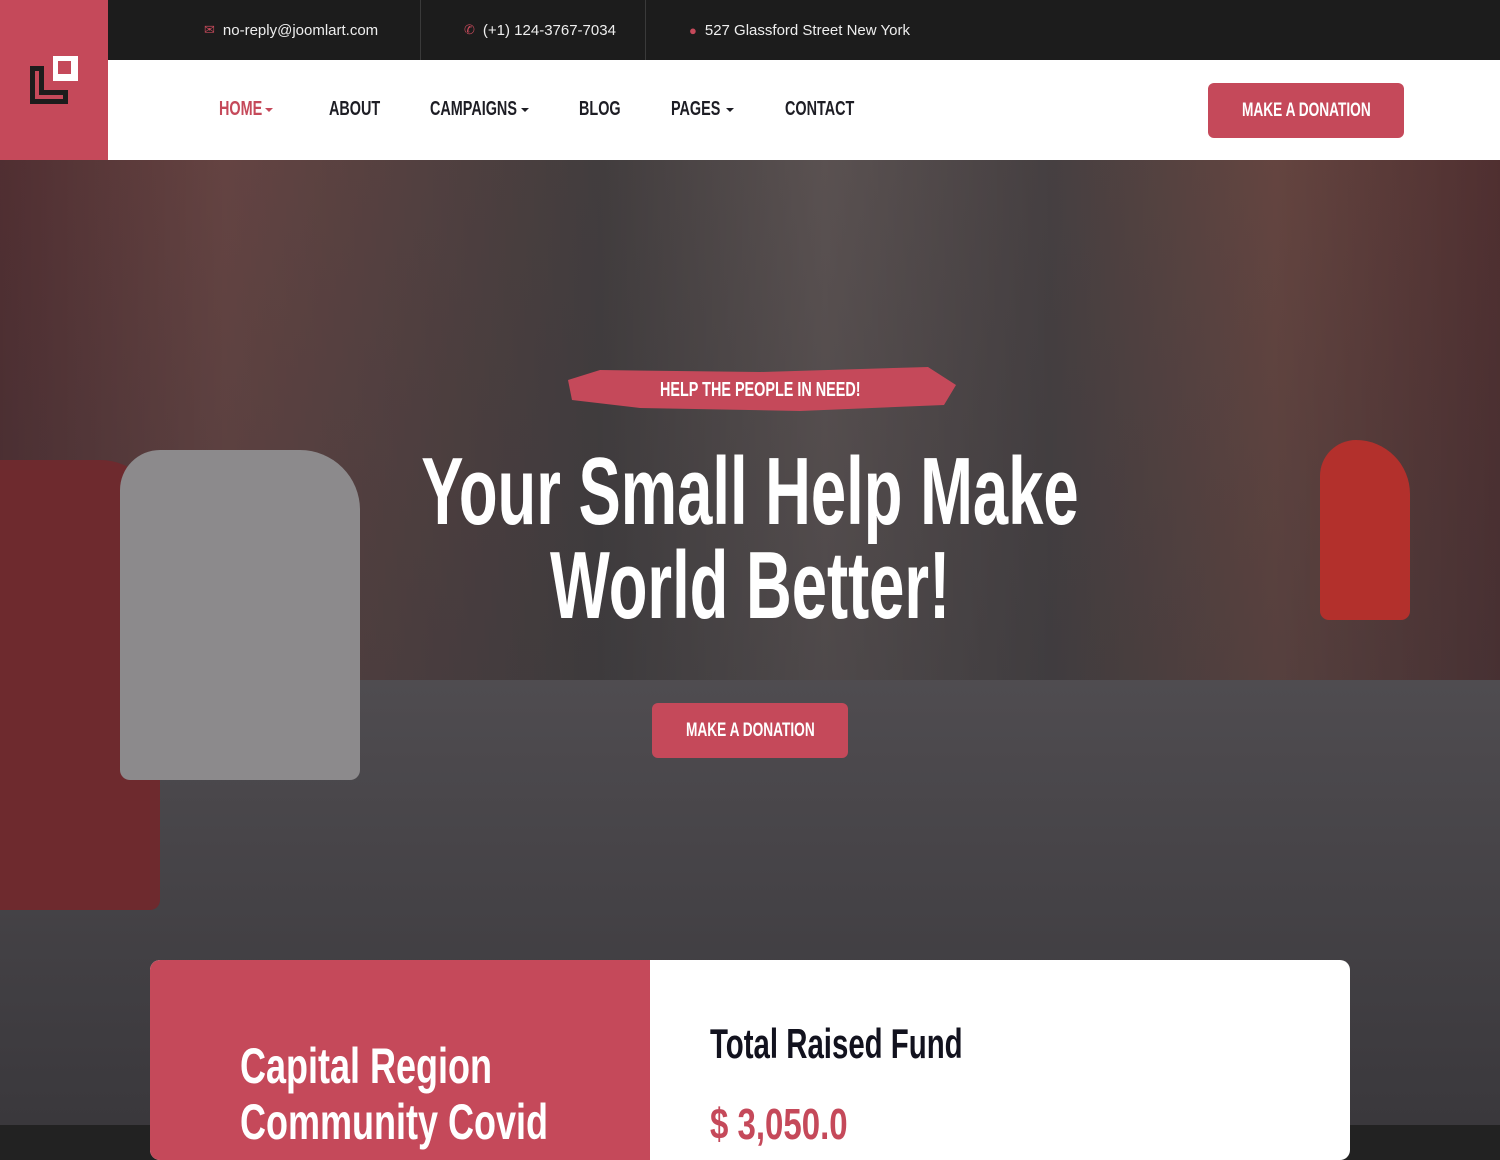 This screenshot has height=1160, width=1500. What do you see at coordinates (1306, 110) in the screenshot?
I see `header-donate-button: MAKE A DONATION` at bounding box center [1306, 110].